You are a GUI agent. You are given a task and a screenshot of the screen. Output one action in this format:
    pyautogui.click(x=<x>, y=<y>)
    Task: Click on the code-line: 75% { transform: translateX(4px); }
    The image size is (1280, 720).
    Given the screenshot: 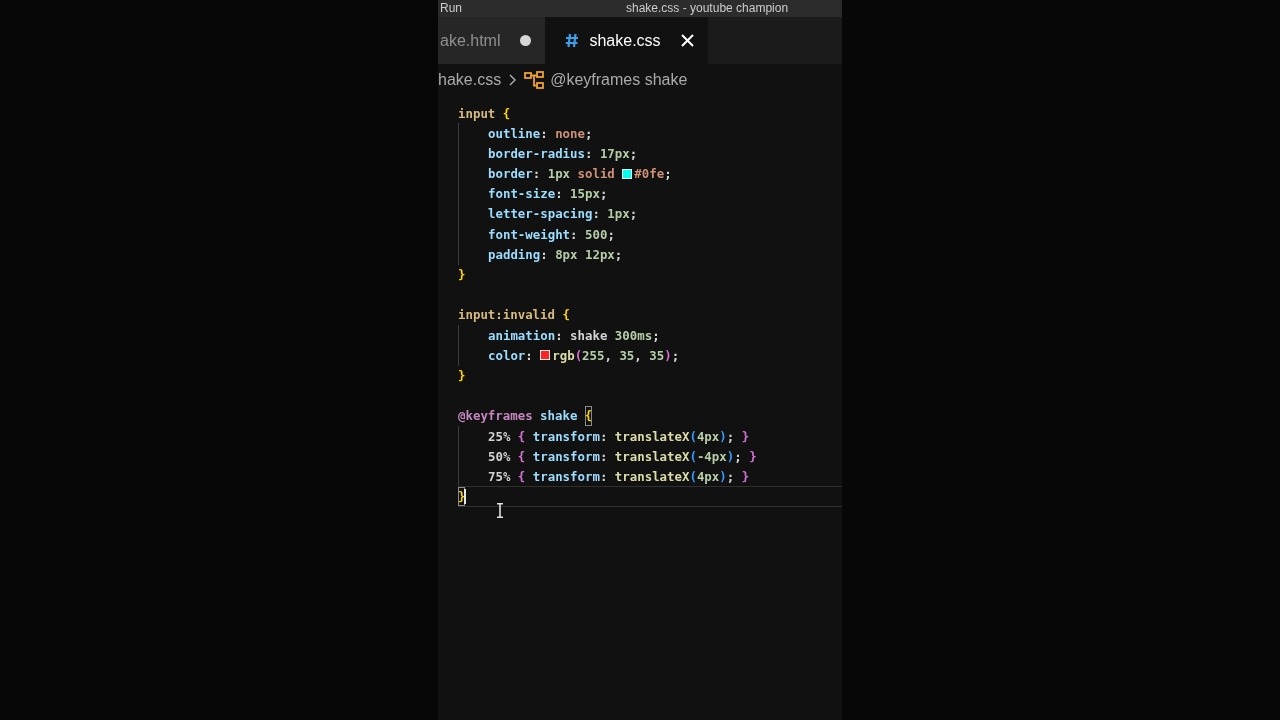 What is the action you would take?
    pyautogui.click(x=619, y=476)
    